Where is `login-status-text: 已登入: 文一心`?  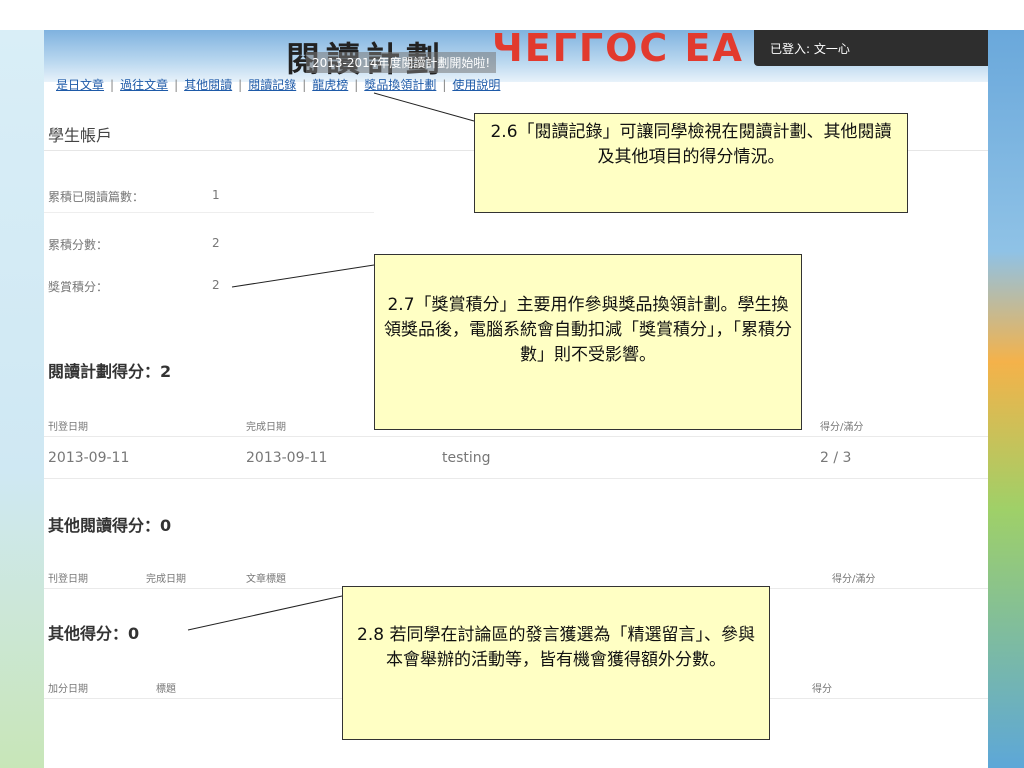 login-status-text: 已登入: 文一心 is located at coordinates (810, 49).